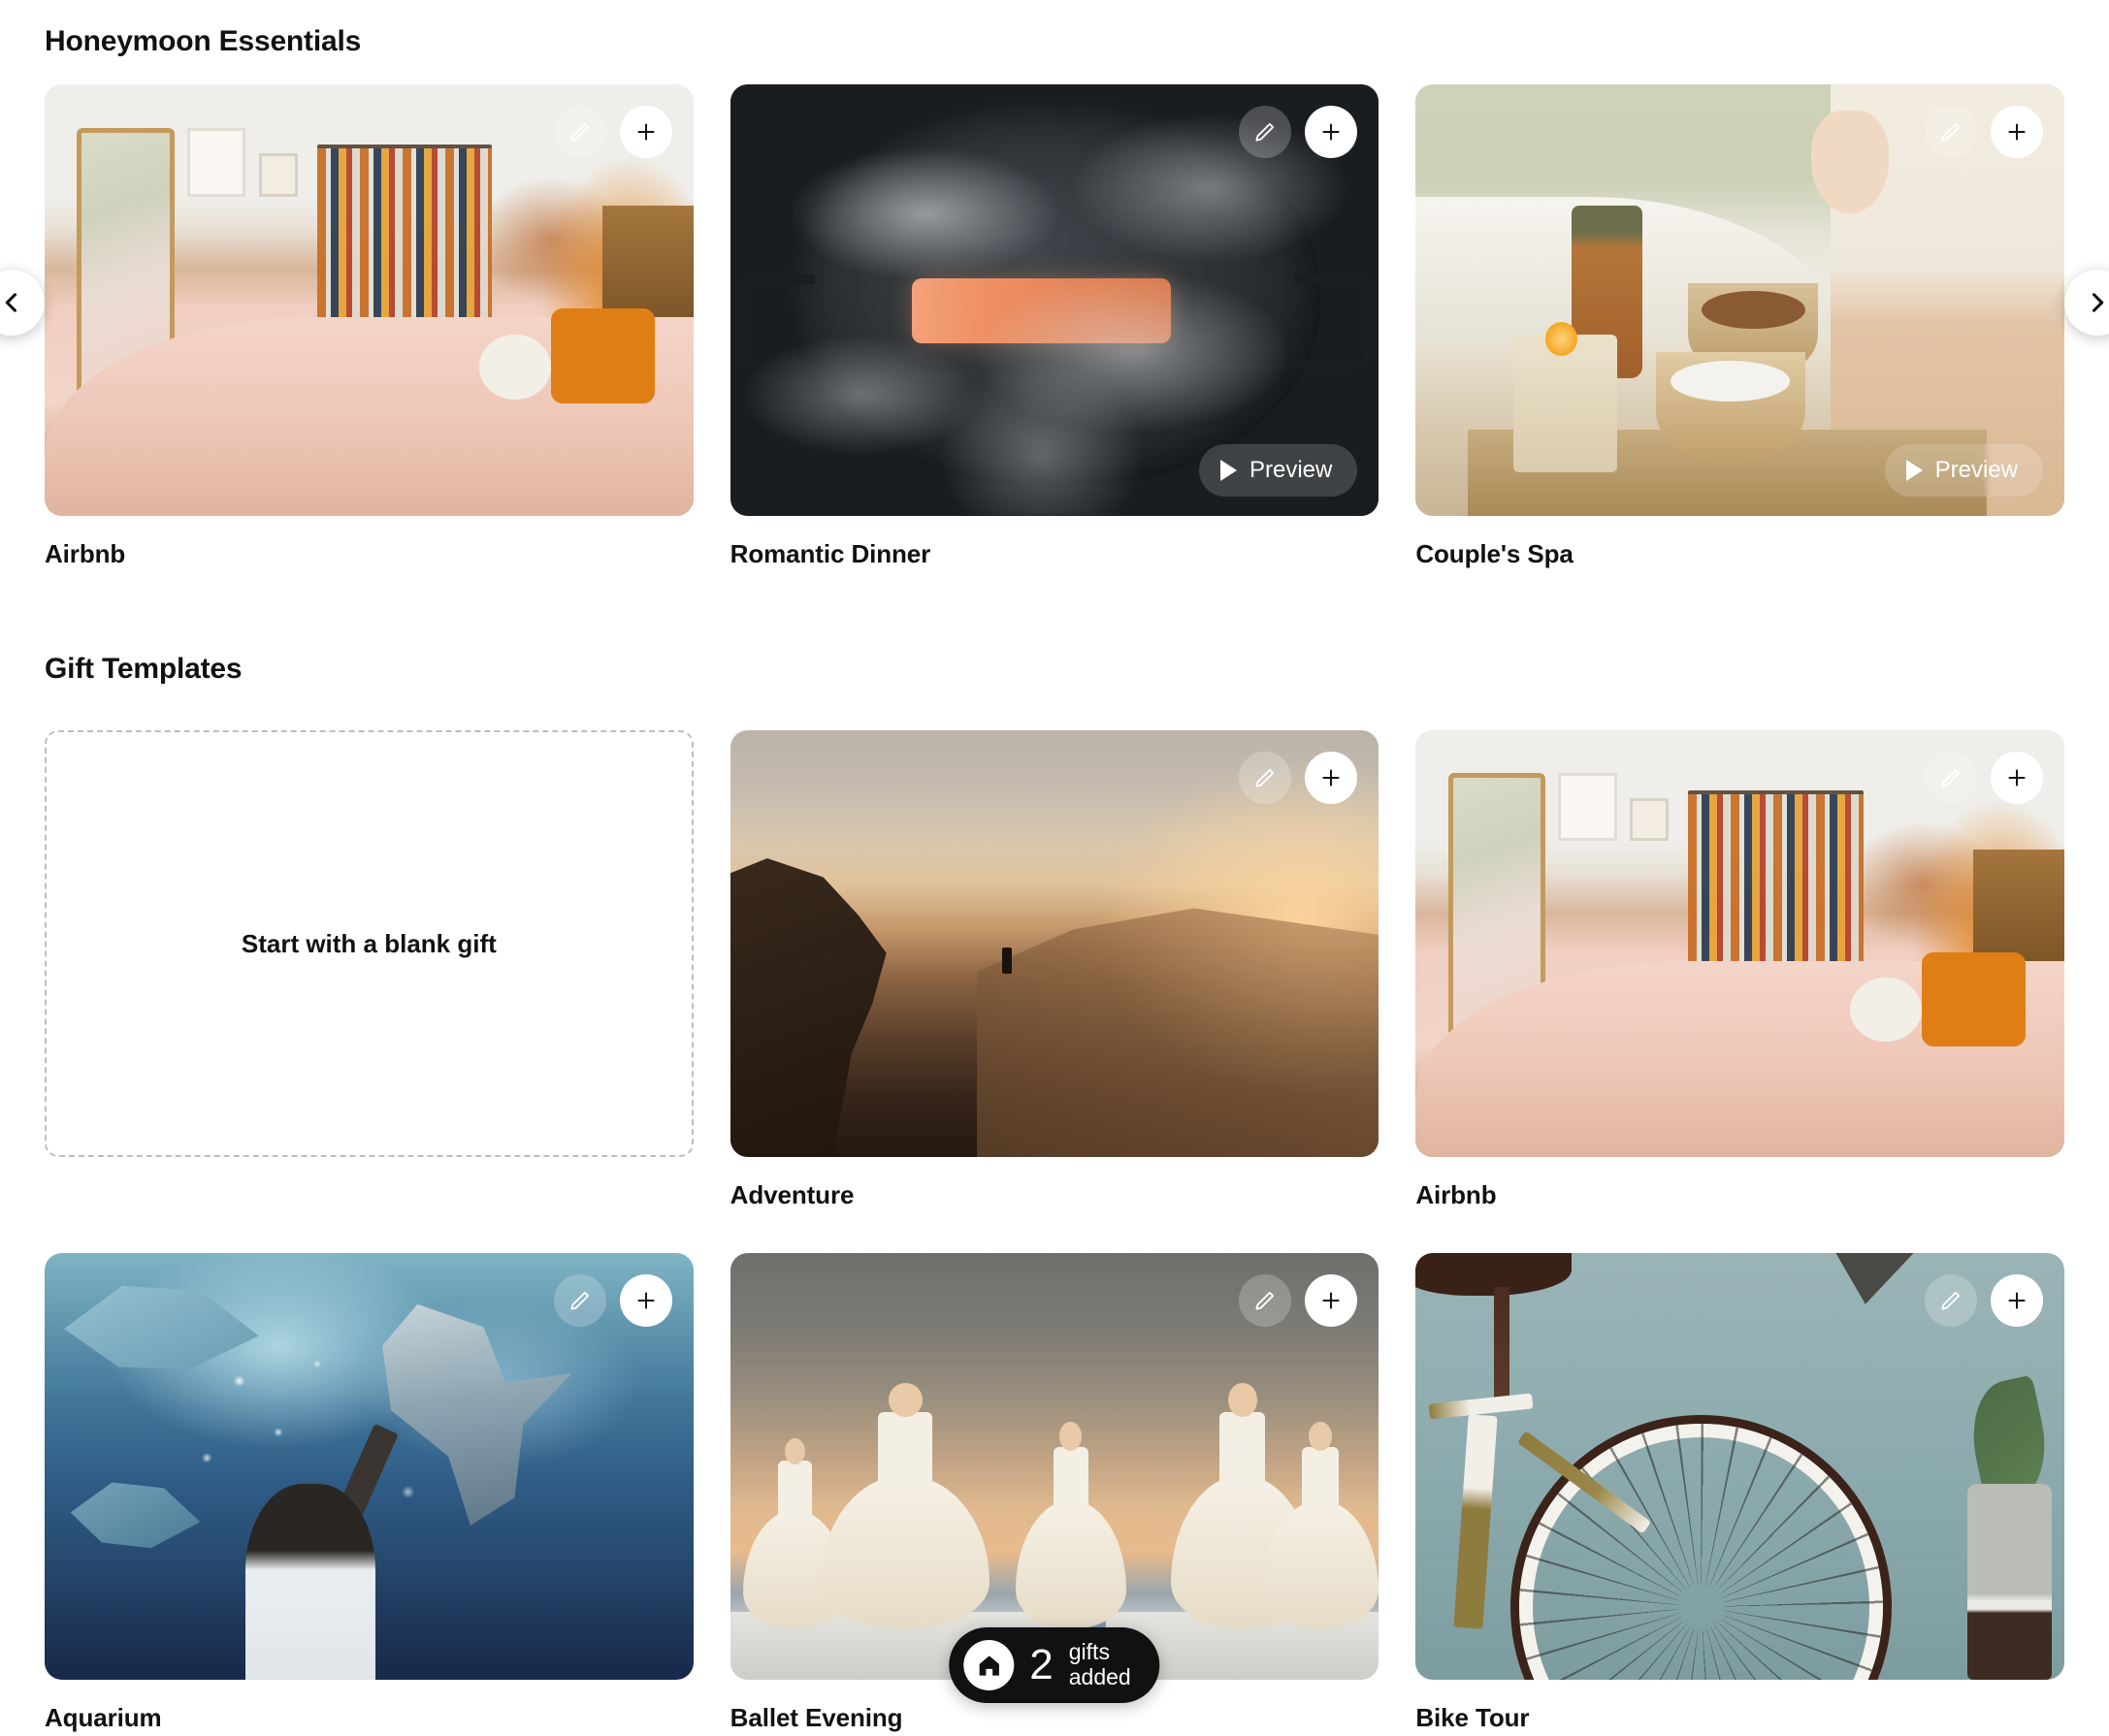  I want to click on page-title-honeymoon-essentials: Honeymoon Essentials, so click(203, 41).